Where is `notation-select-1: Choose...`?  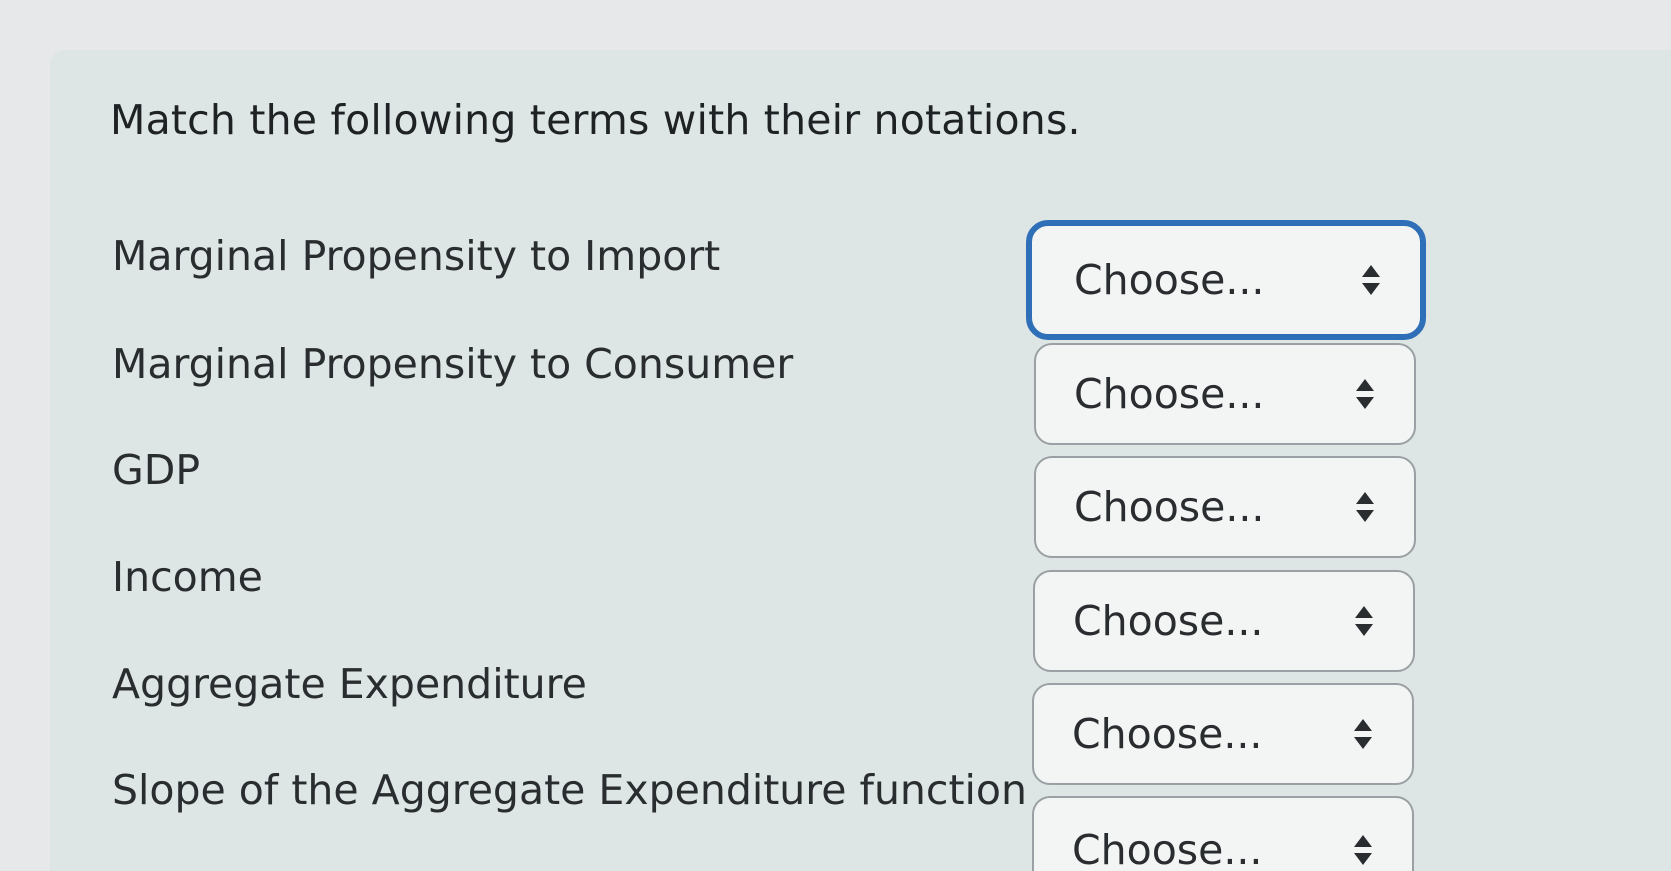
notation-select-1: Choose... is located at coordinates (1226, 280).